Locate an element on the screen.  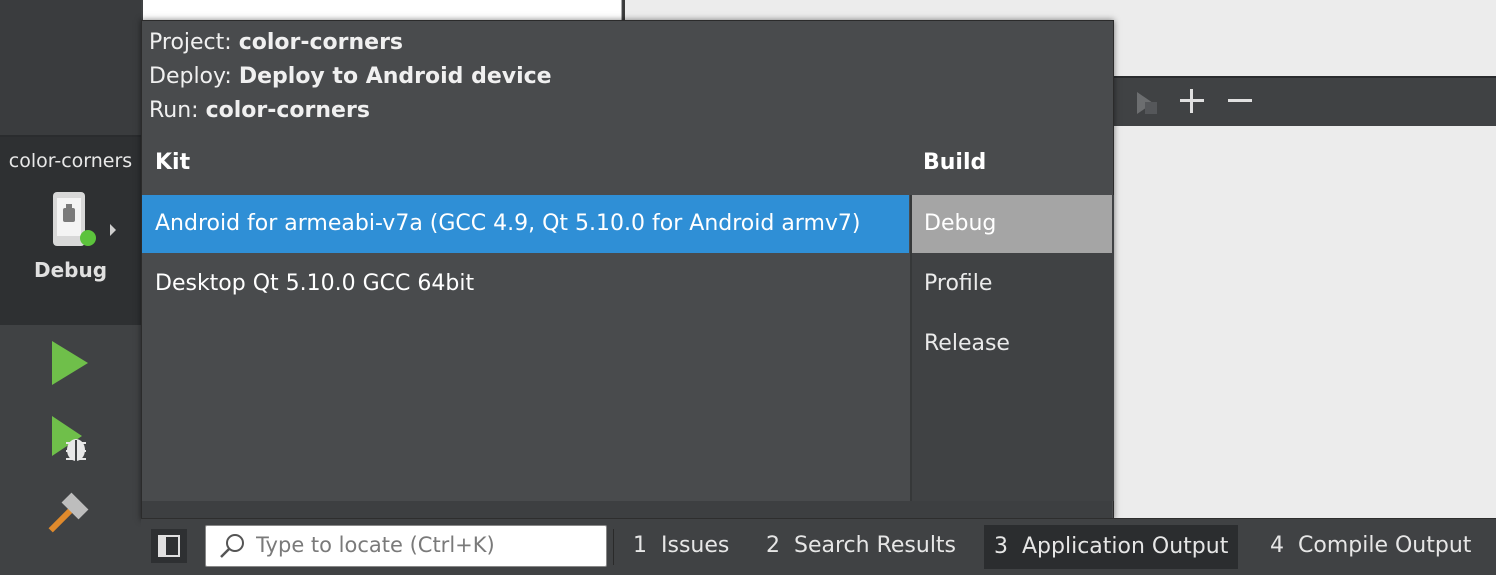
editor-area is located at coordinates (382, 10).